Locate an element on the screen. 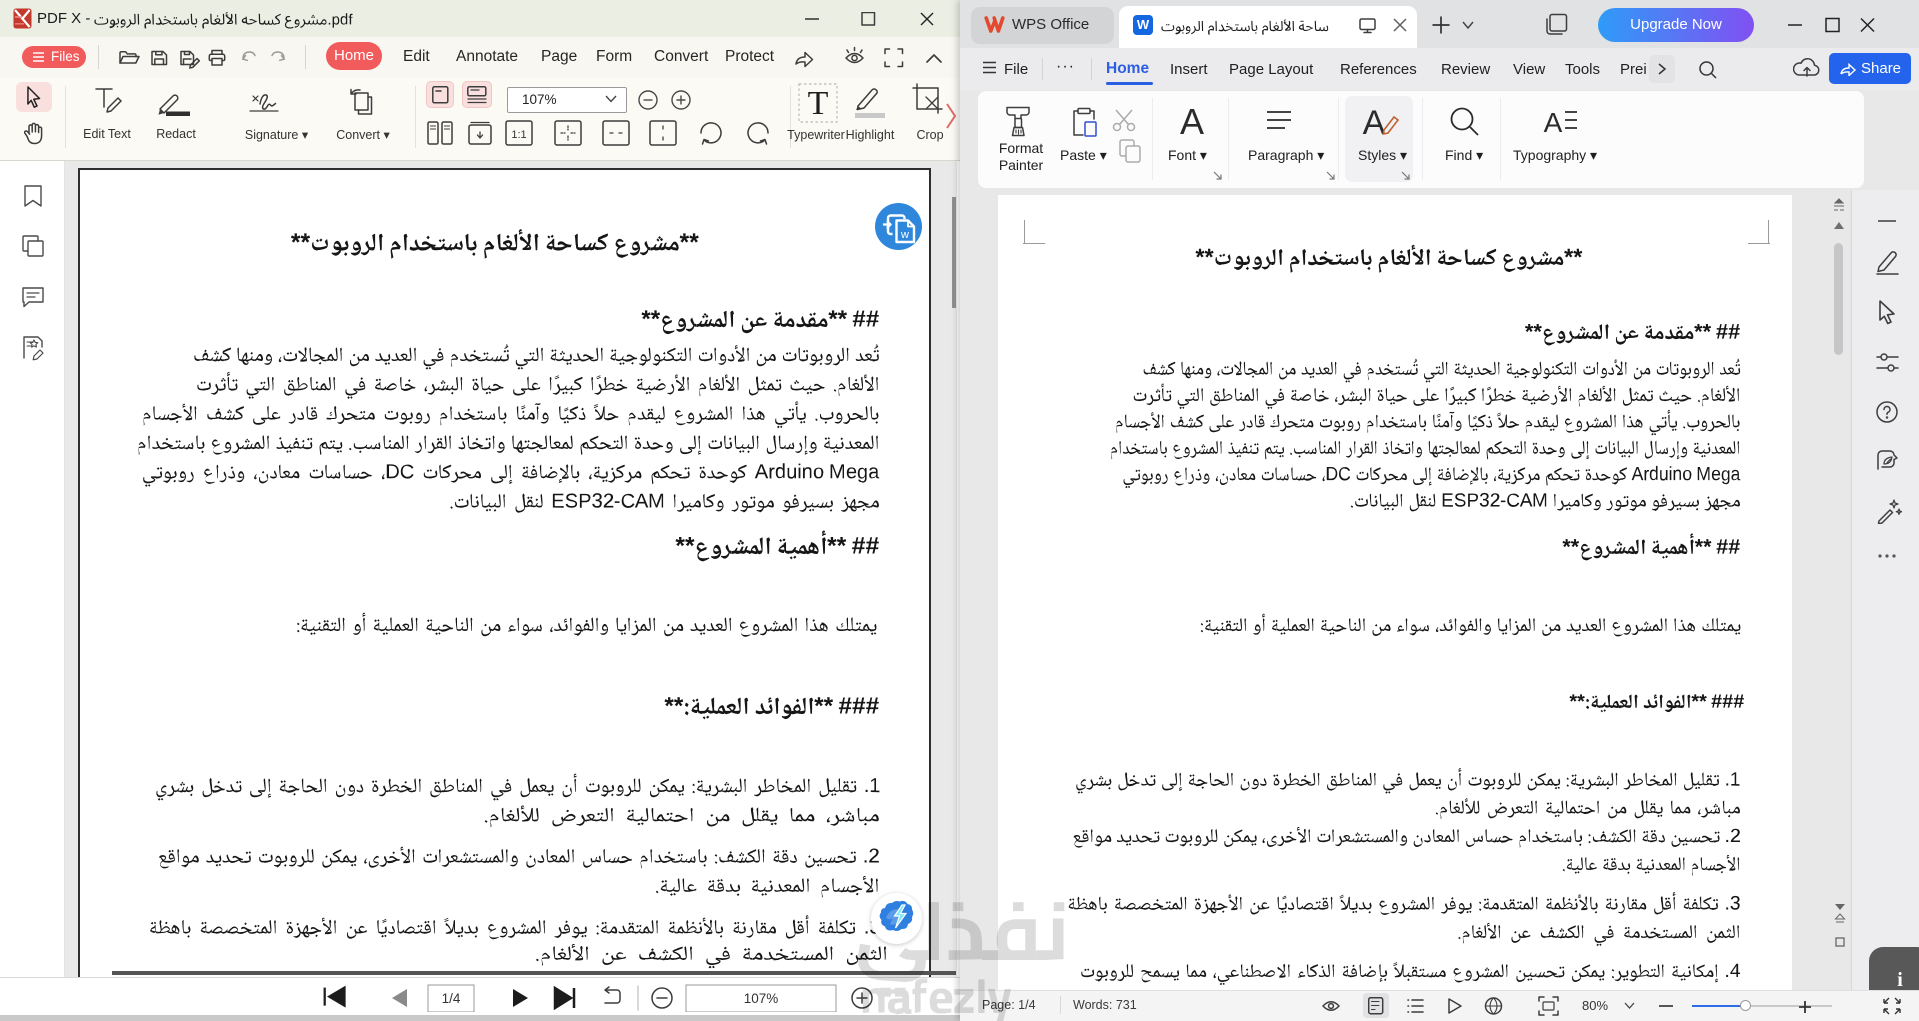 The width and height of the screenshot is (1919, 1021). svg-text: 107% is located at coordinates (761, 998).